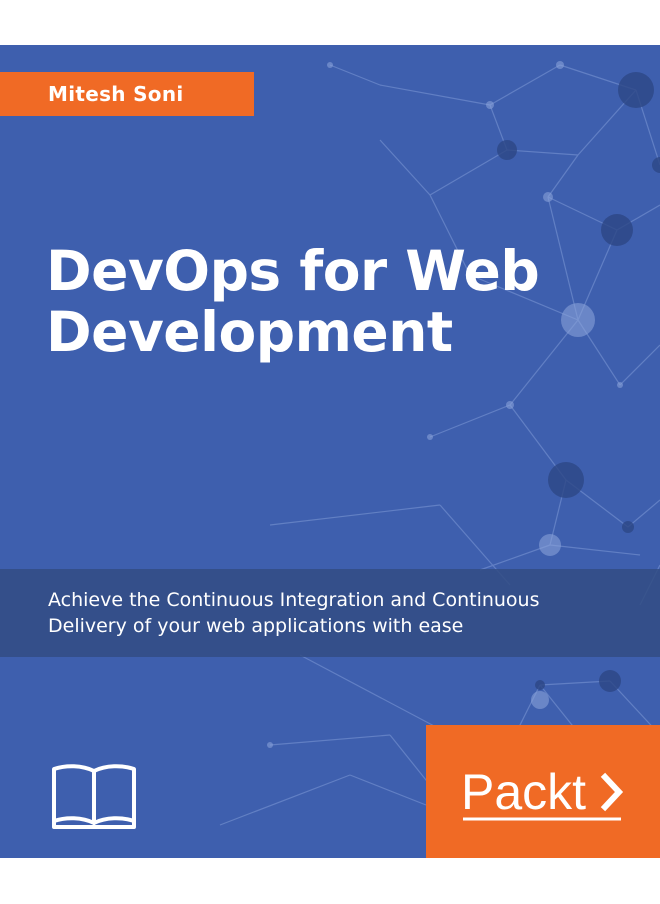 This screenshot has height=904, width=660. I want to click on open-book-icon, so click(94, 796).